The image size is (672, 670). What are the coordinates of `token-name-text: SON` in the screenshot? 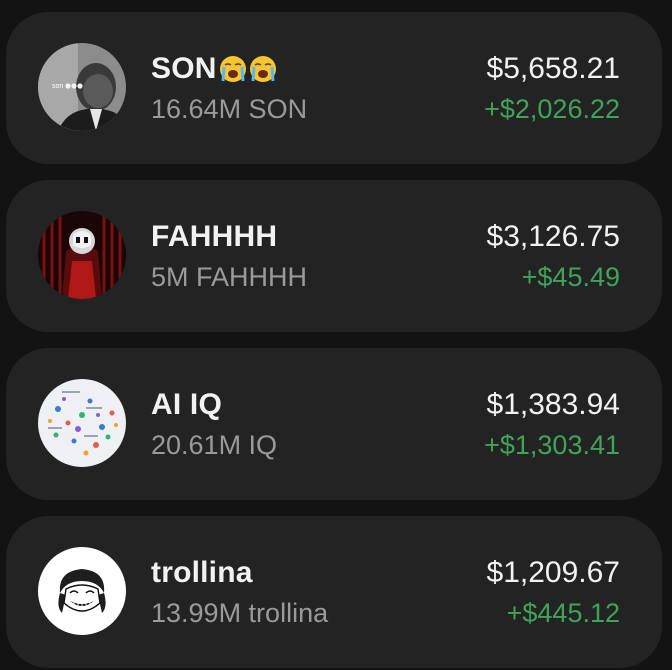 It's located at (184, 68).